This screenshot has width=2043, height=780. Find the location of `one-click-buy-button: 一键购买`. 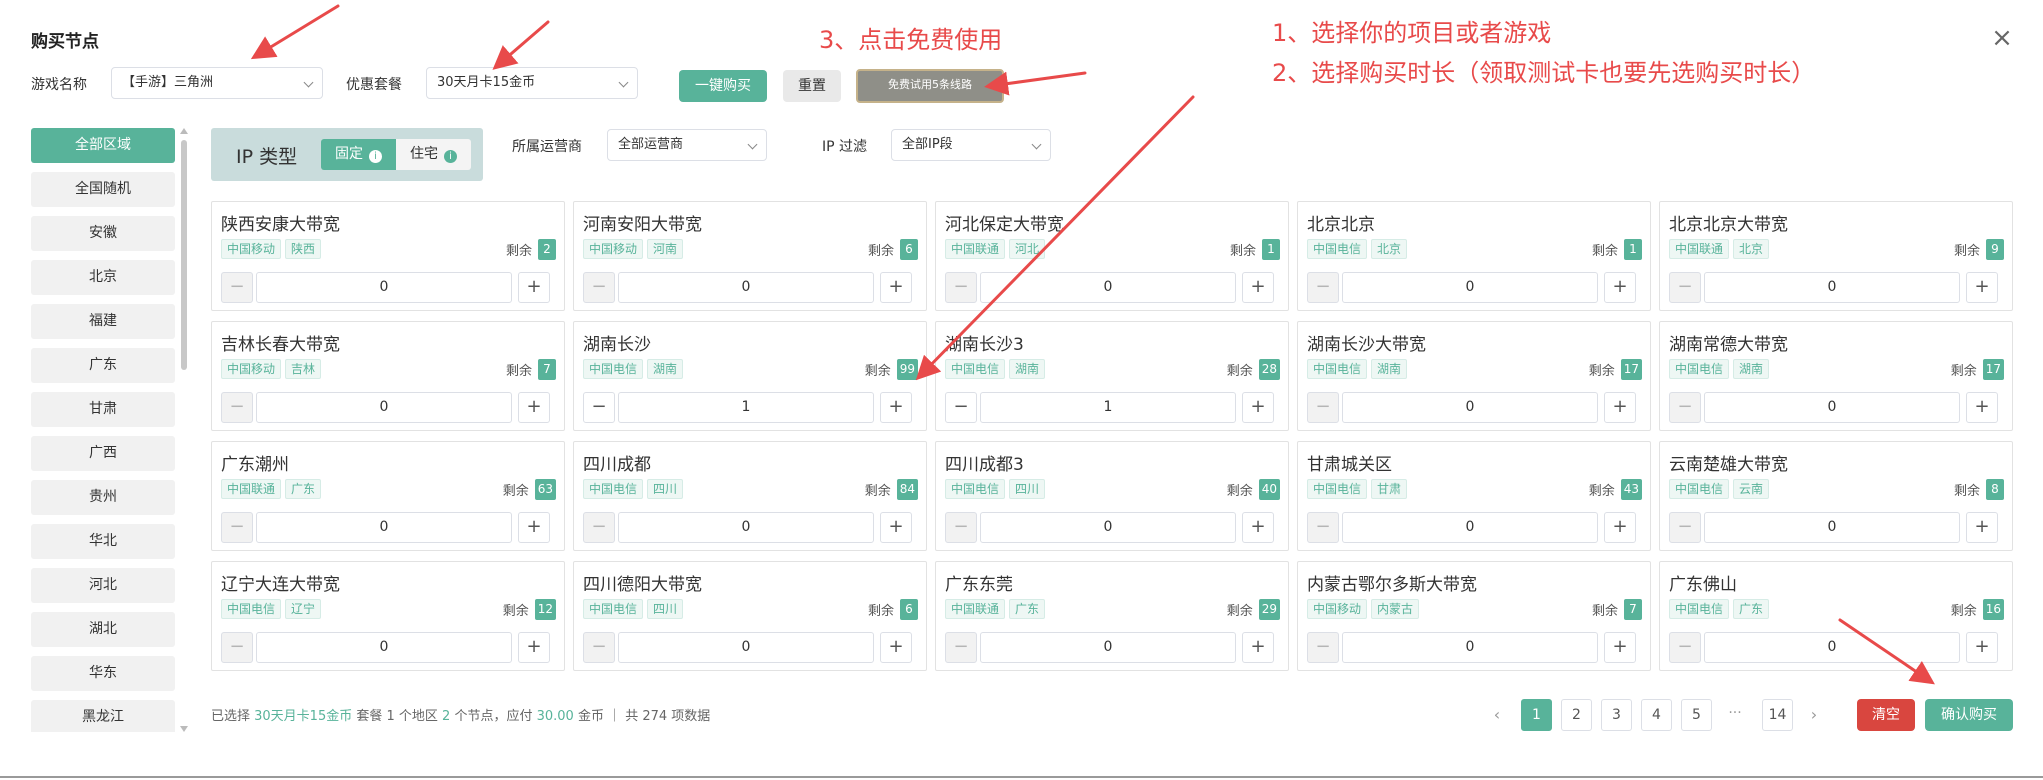

one-click-buy-button: 一键购买 is located at coordinates (723, 86).